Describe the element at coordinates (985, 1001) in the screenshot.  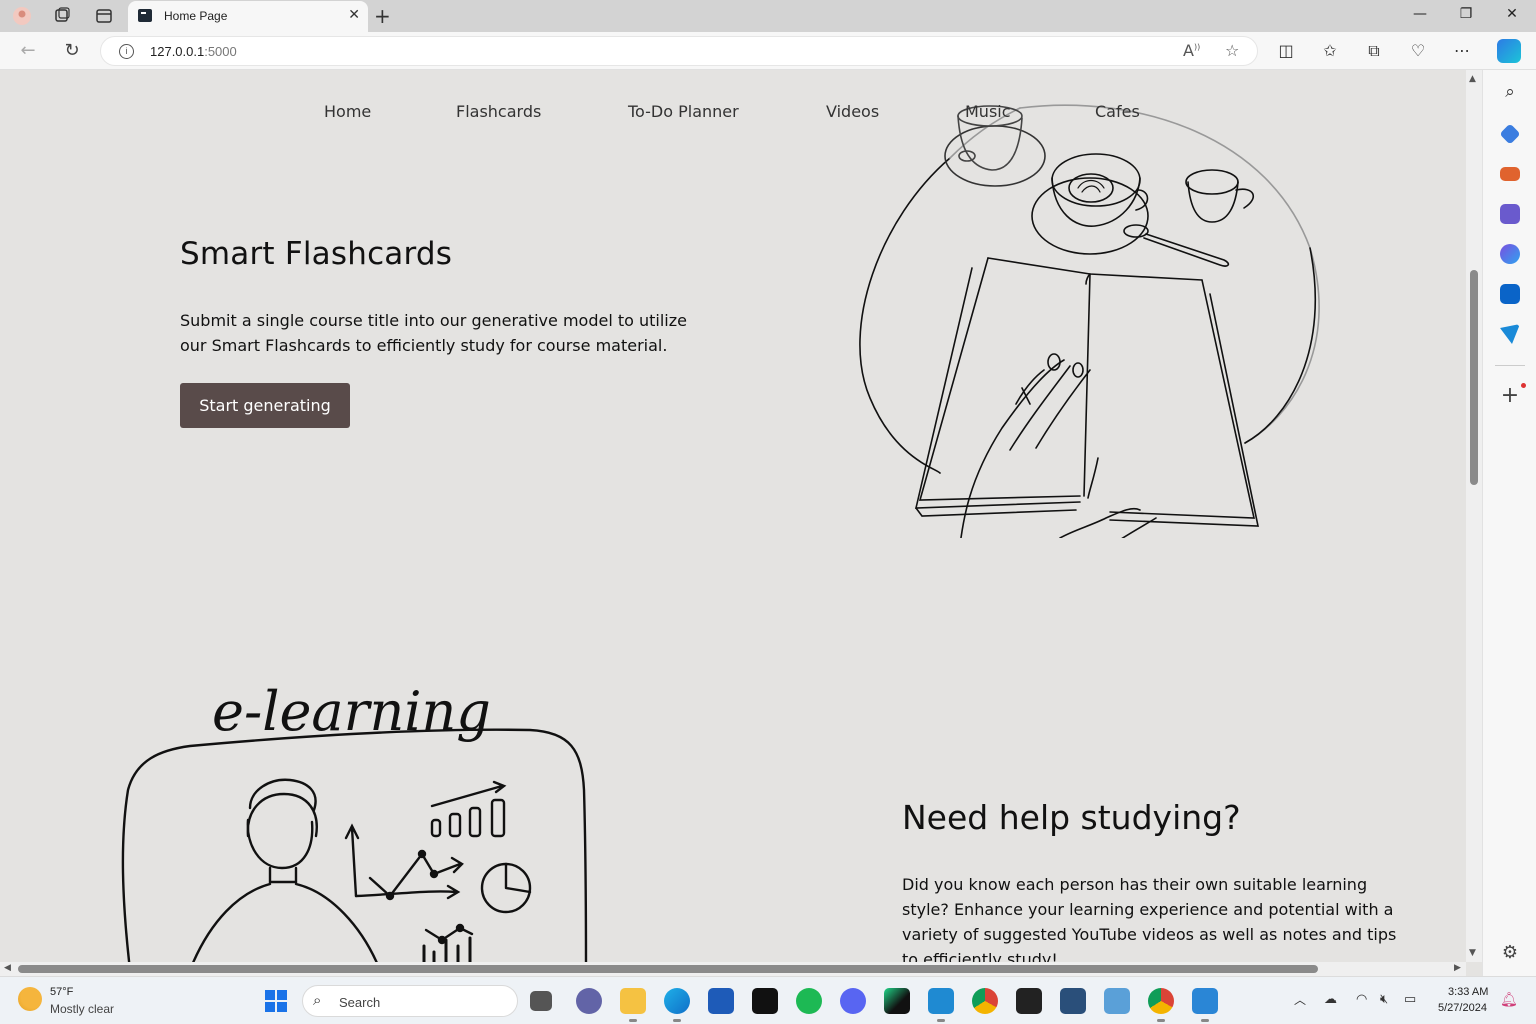
I see `chrome-icon` at that location.